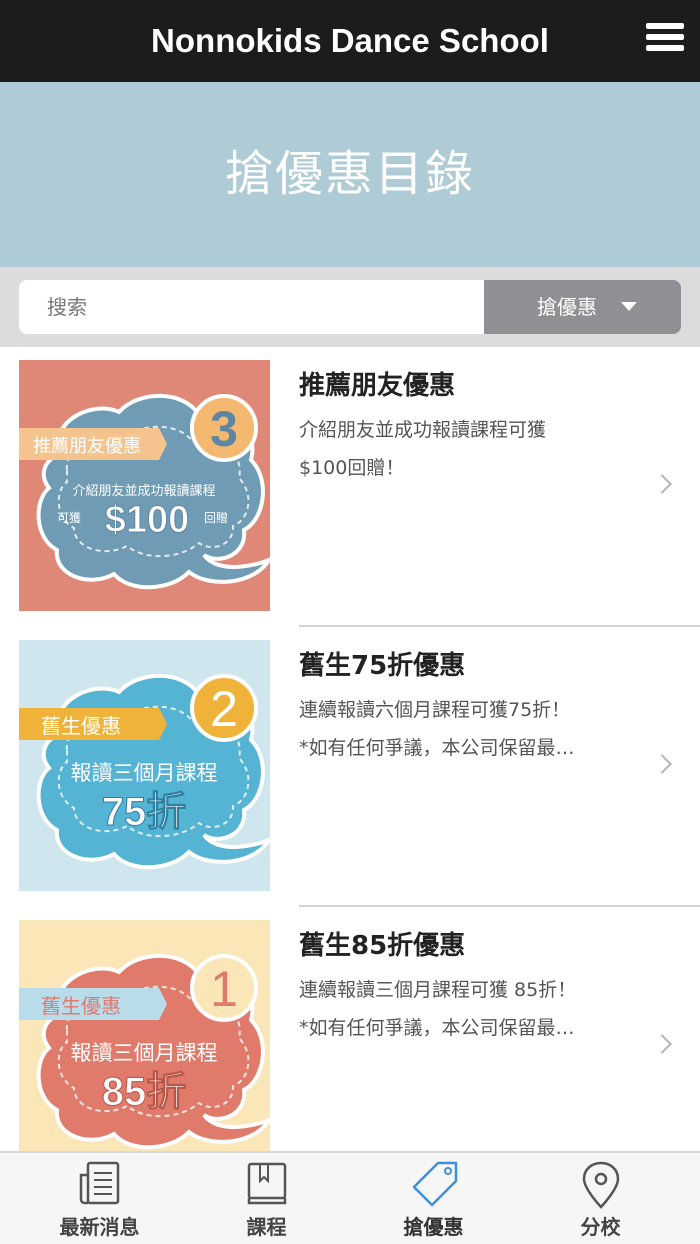 This screenshot has height=1244, width=700. Describe the element at coordinates (567, 307) in the screenshot. I see `category-dropdown-label: 搶優惠` at that location.